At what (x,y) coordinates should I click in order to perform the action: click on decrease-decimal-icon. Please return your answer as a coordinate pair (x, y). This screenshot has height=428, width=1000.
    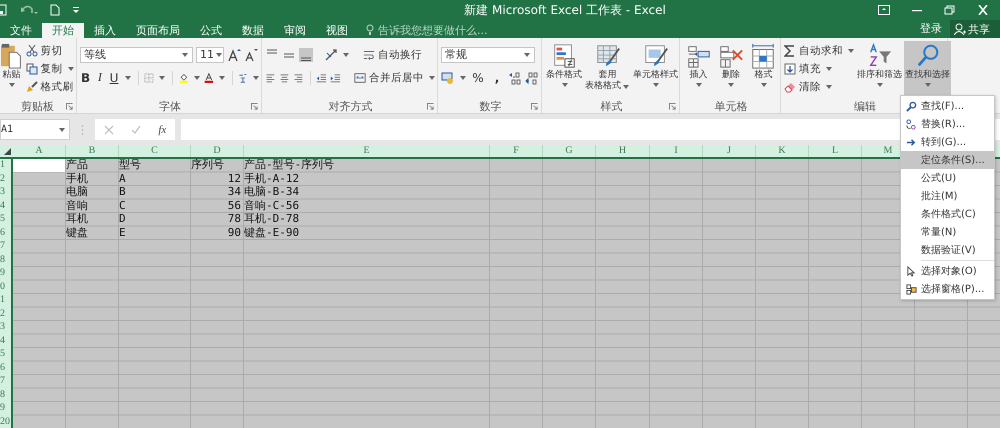
    Looking at the image, I should click on (532, 77).